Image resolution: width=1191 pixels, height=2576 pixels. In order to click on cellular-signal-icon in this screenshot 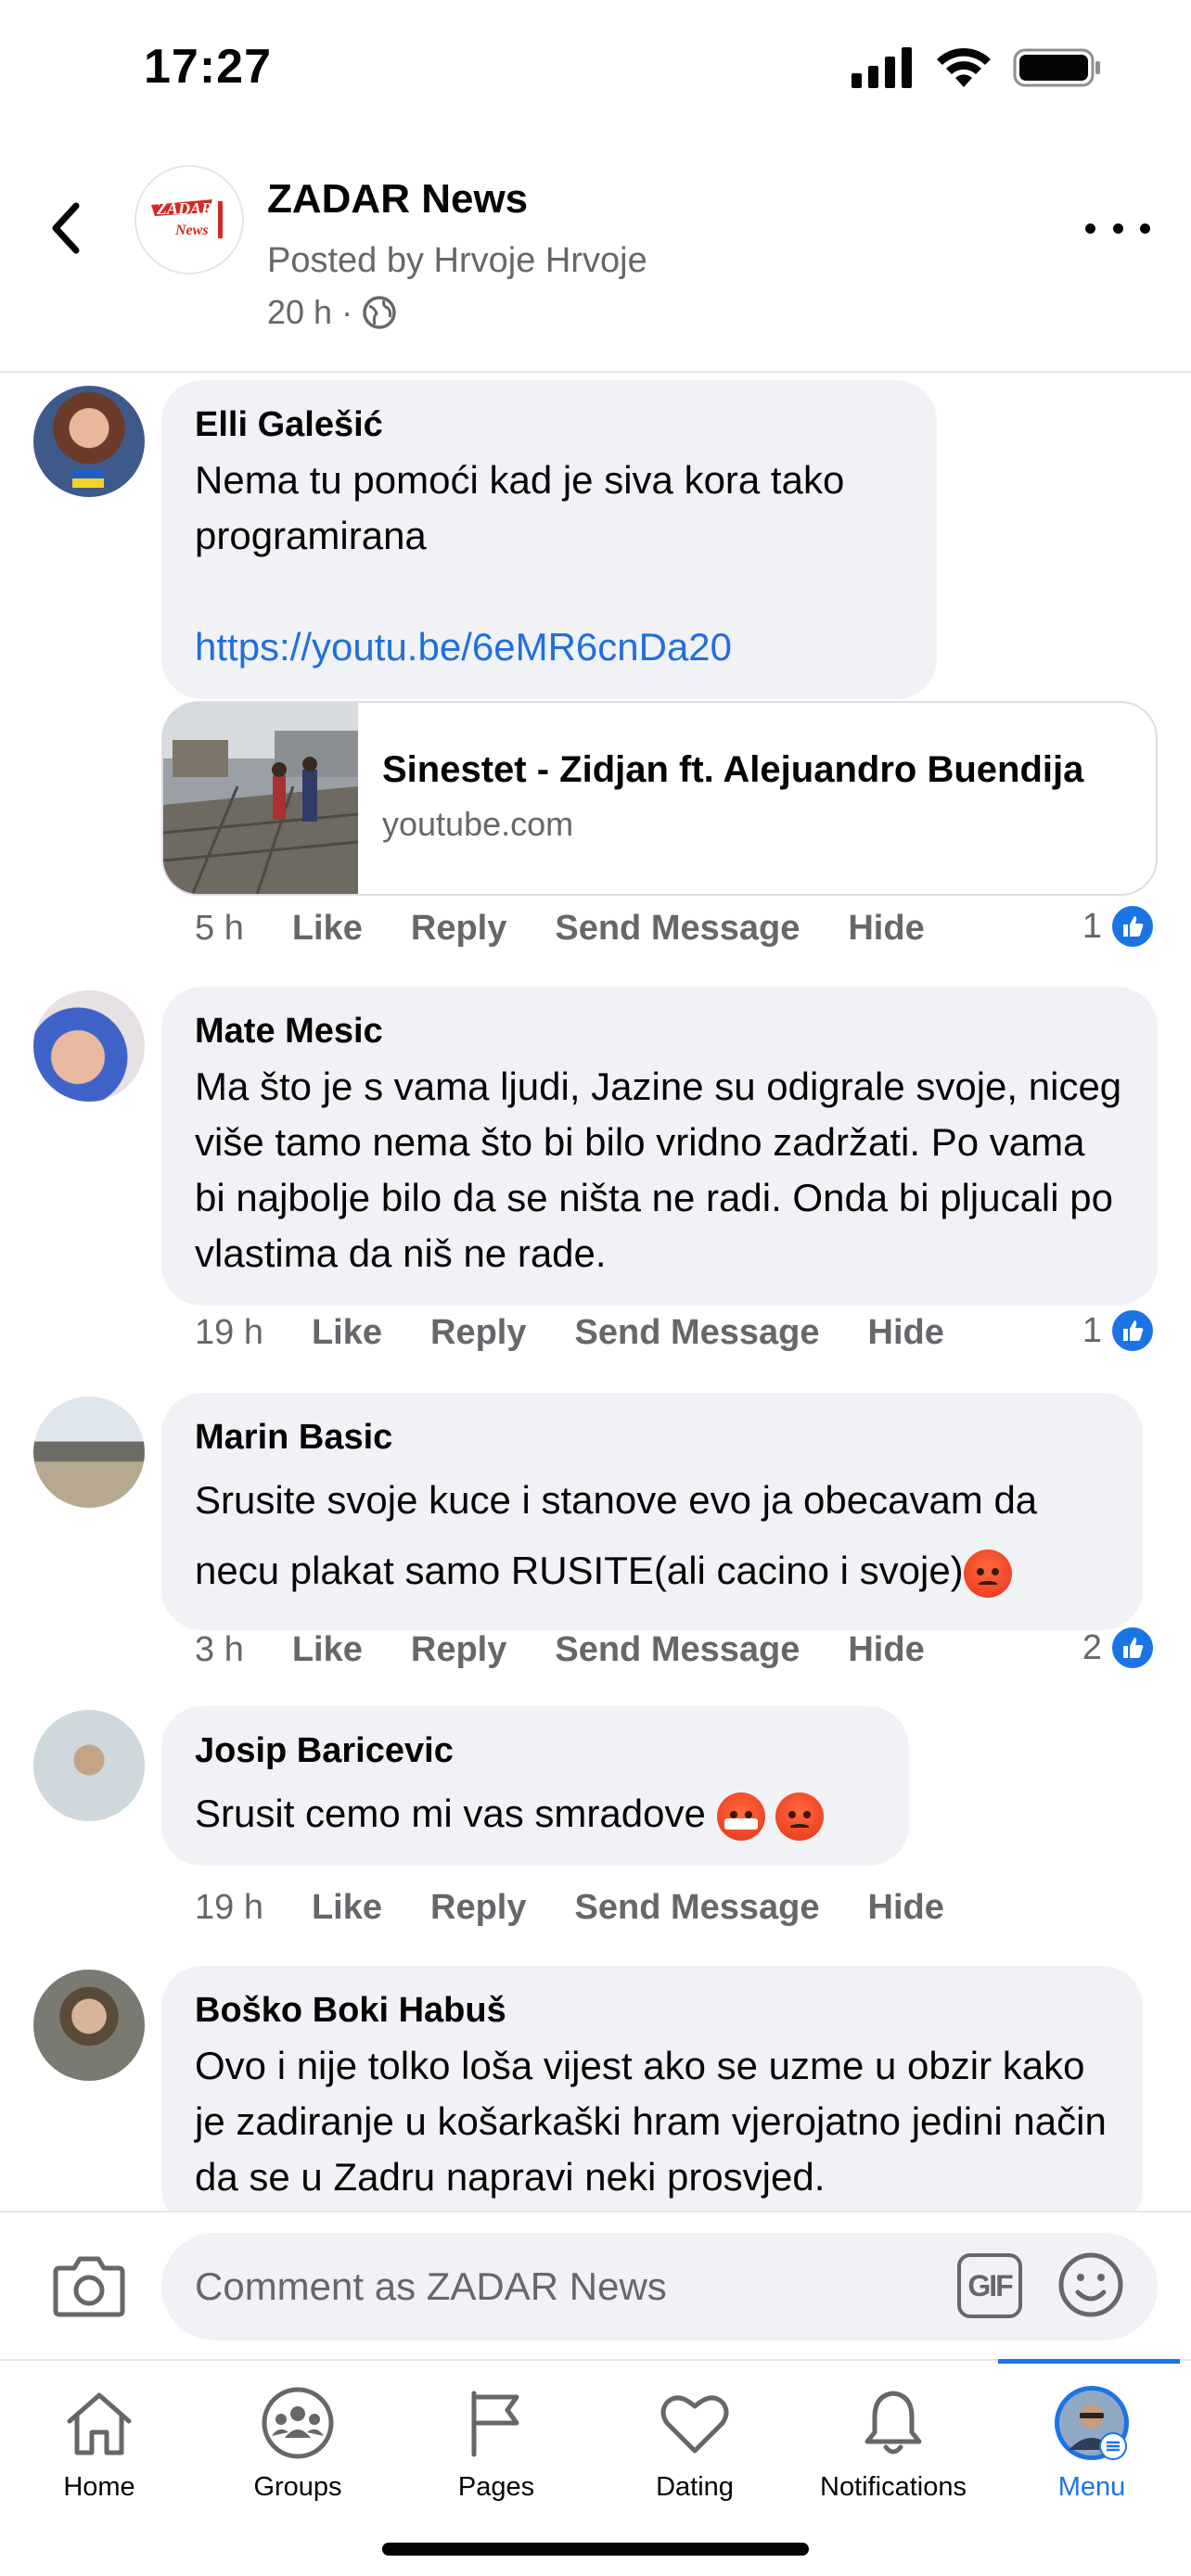, I will do `click(882, 67)`.